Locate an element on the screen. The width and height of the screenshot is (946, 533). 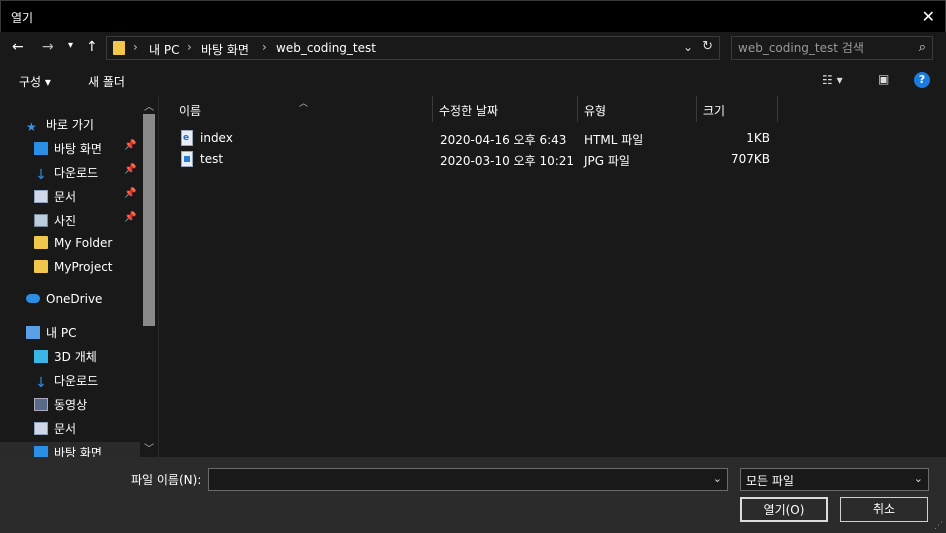
nav-pc-documents: 문서 is located at coordinates (55, 428).